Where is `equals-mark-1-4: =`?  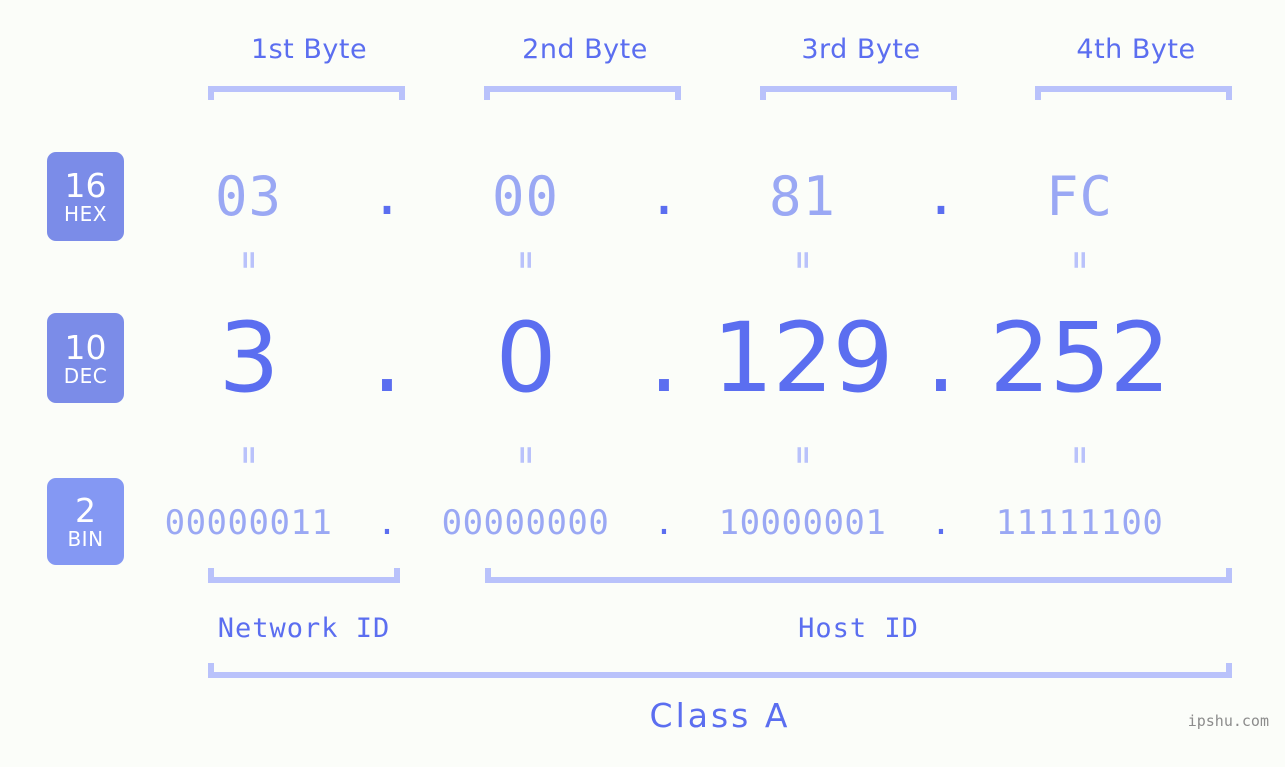
equals-mark-1-4: = is located at coordinates (1080, 260).